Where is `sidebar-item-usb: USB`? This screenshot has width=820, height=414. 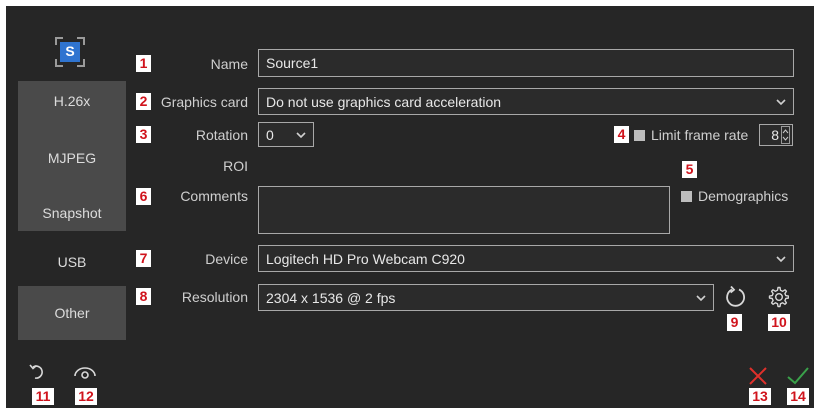
sidebar-item-usb: USB is located at coordinates (72, 262).